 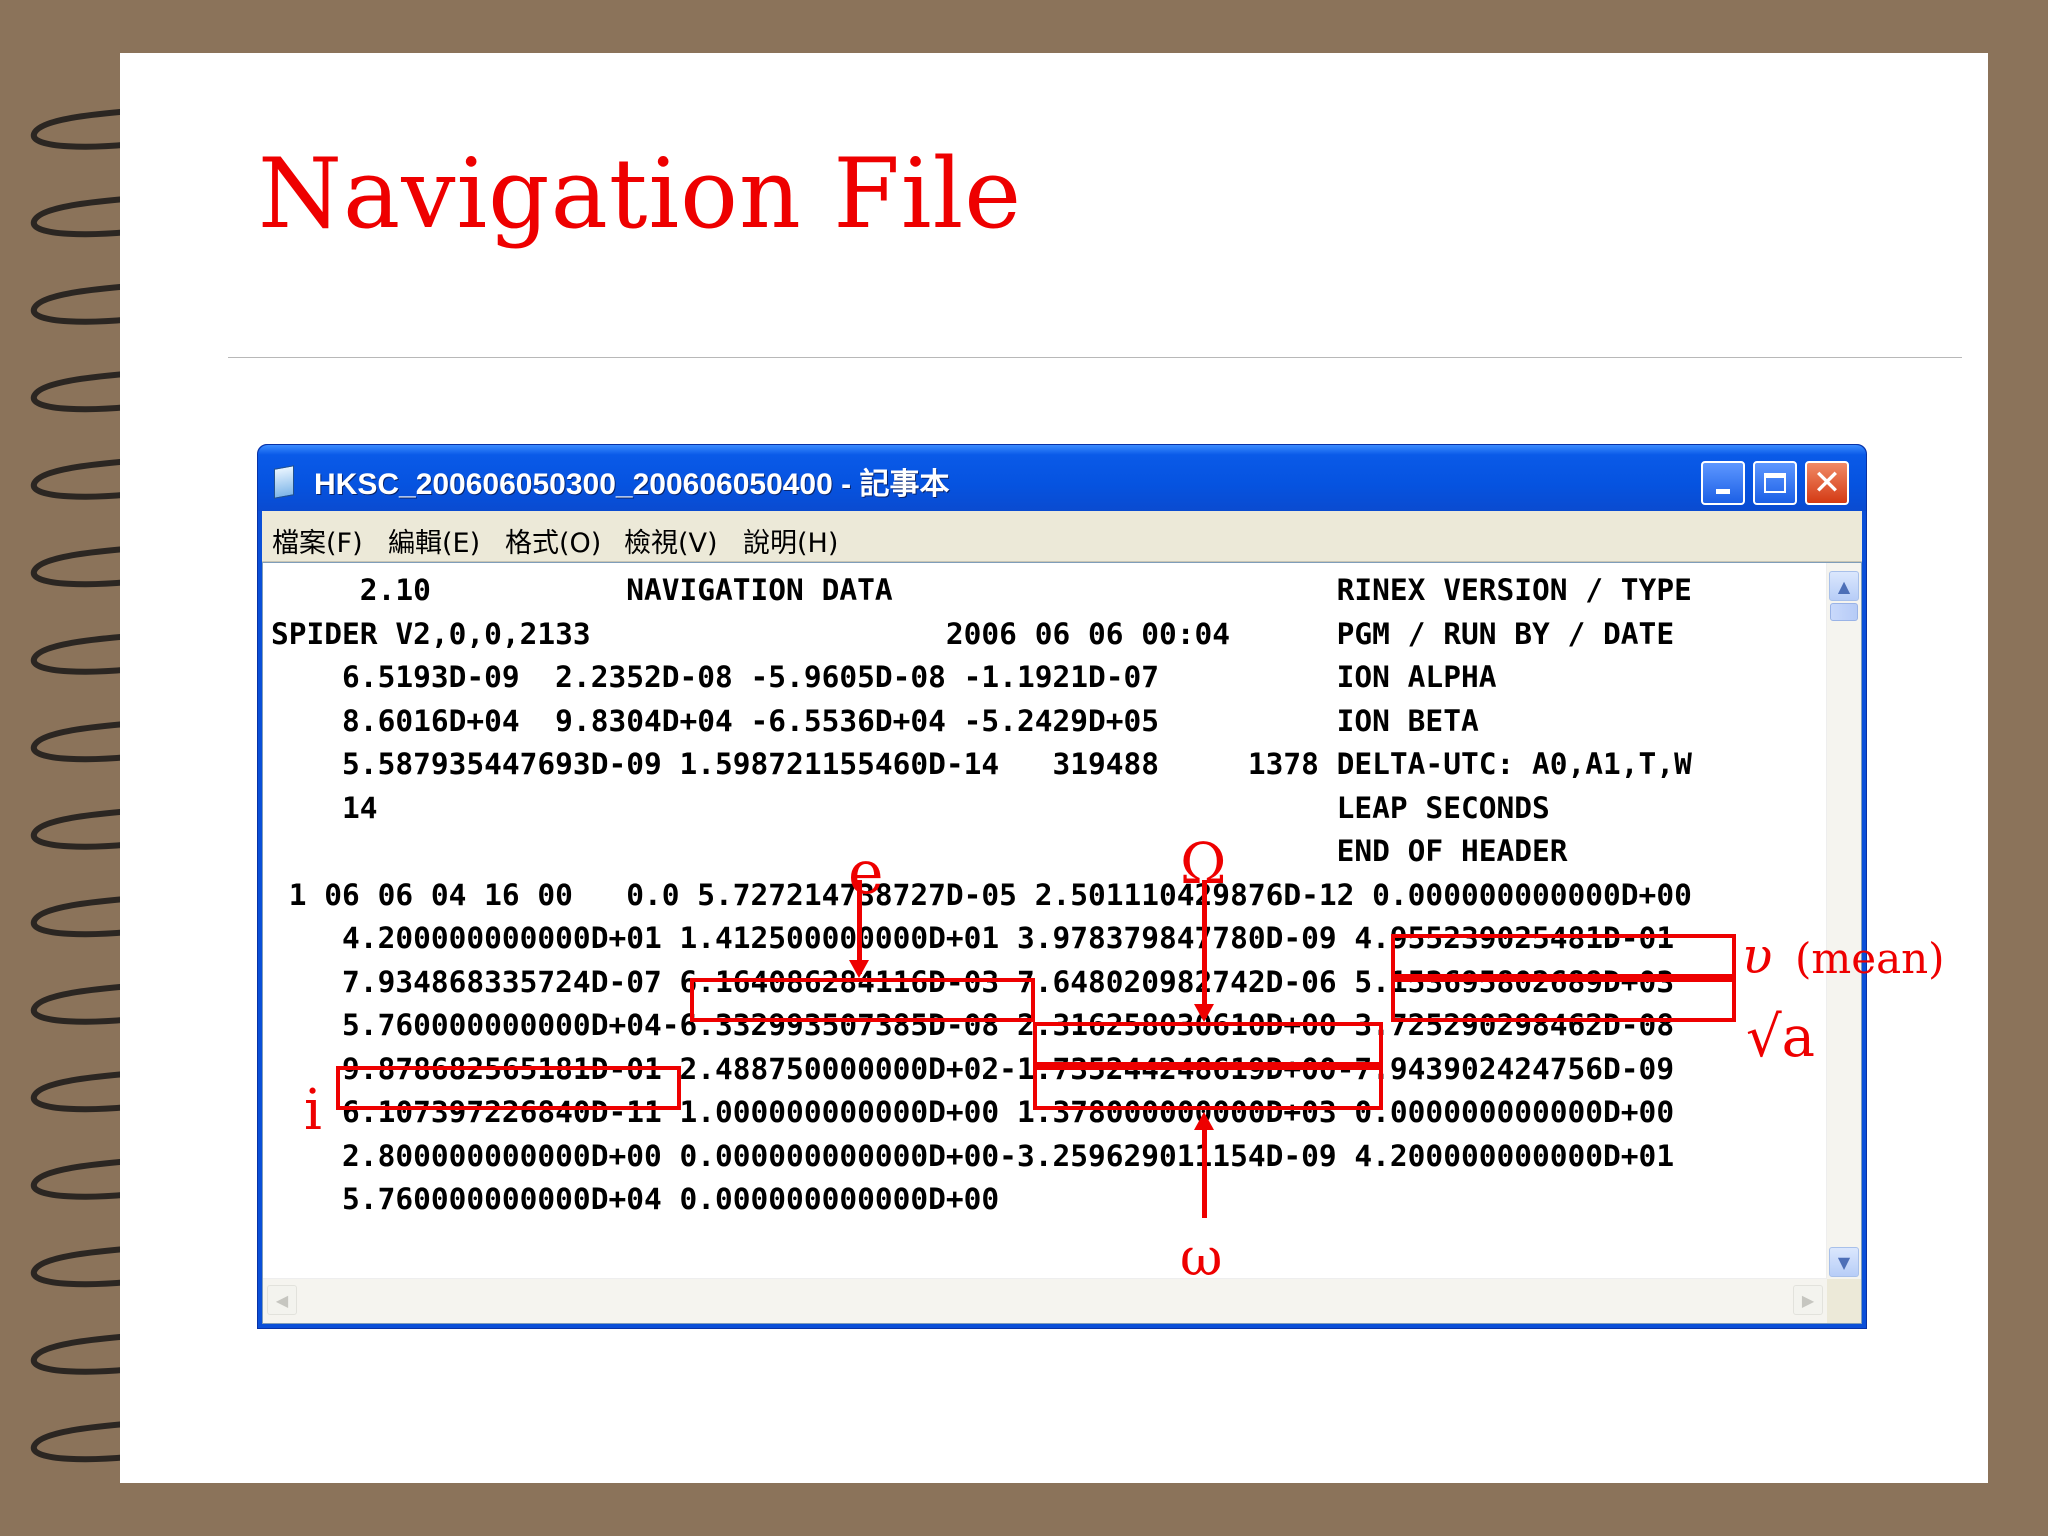 I want to click on file-line: 14 LEAP SECONDS, so click(x=910, y=807).